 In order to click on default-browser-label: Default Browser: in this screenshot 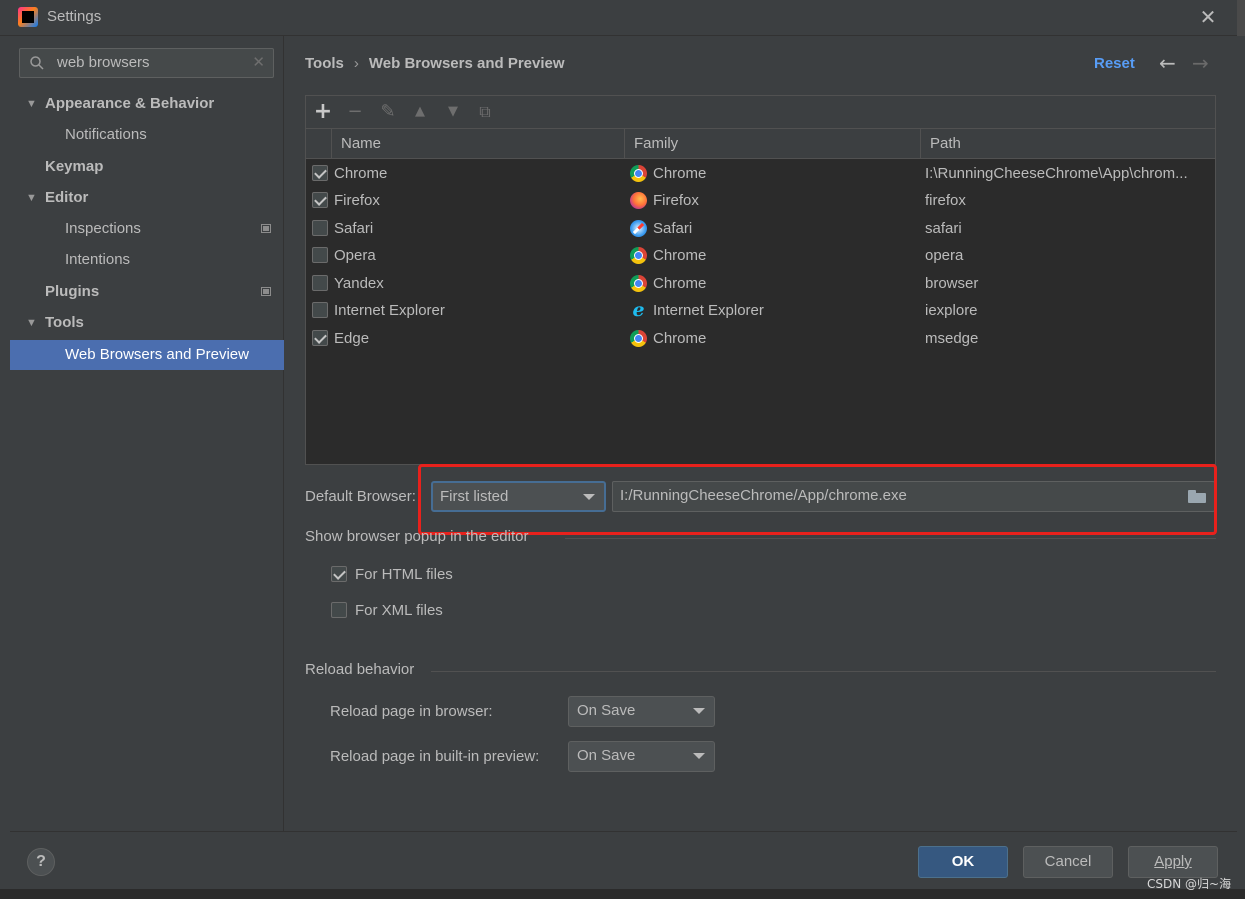, I will do `click(360, 496)`.